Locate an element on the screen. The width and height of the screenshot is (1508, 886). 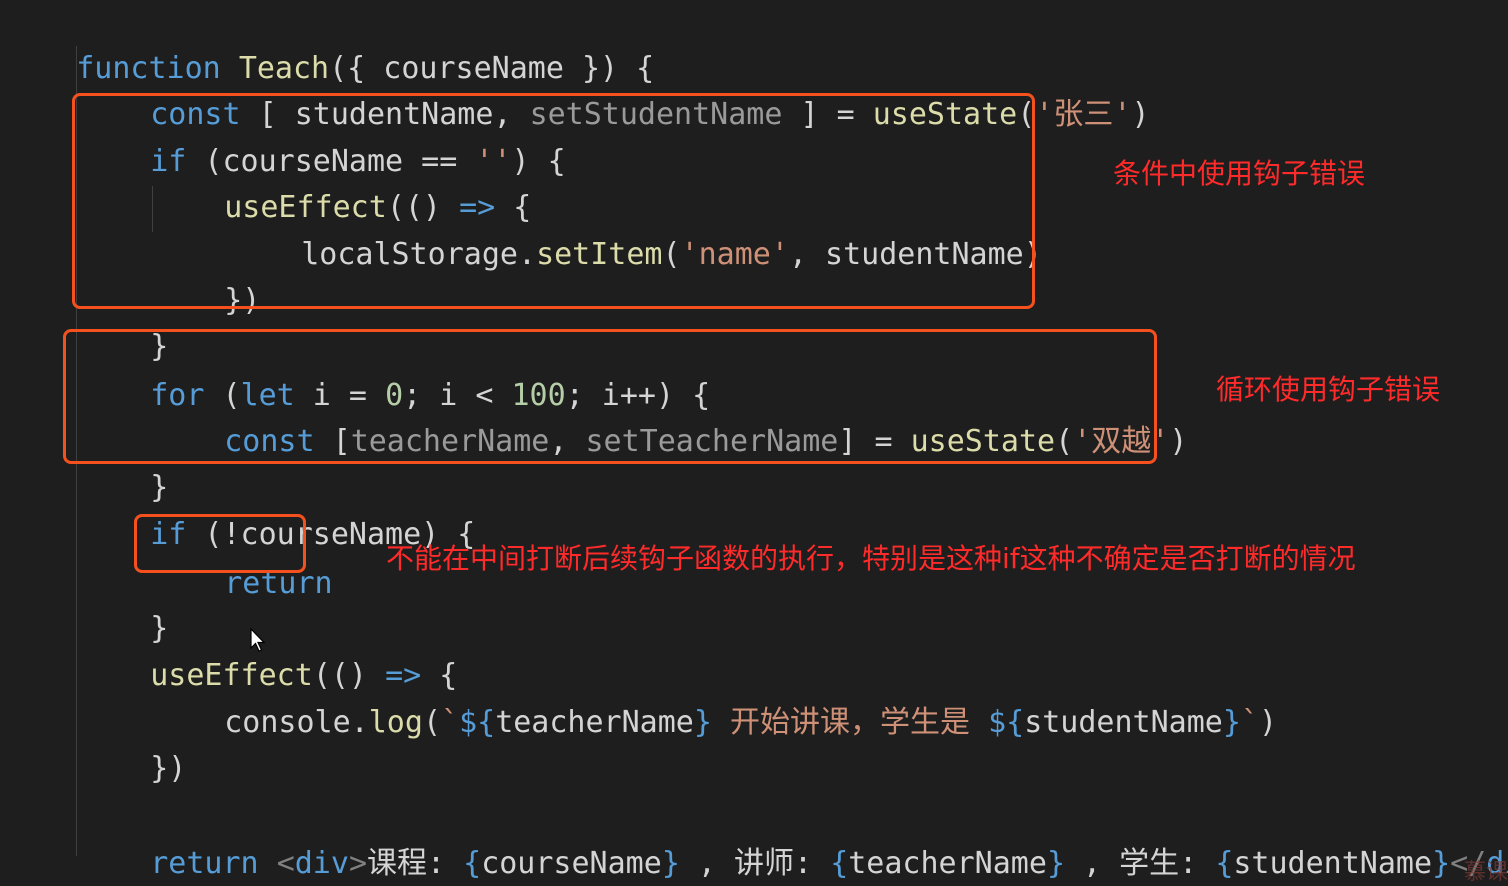
string-literal: 开始讲课，学生是 is located at coordinates (850, 722).